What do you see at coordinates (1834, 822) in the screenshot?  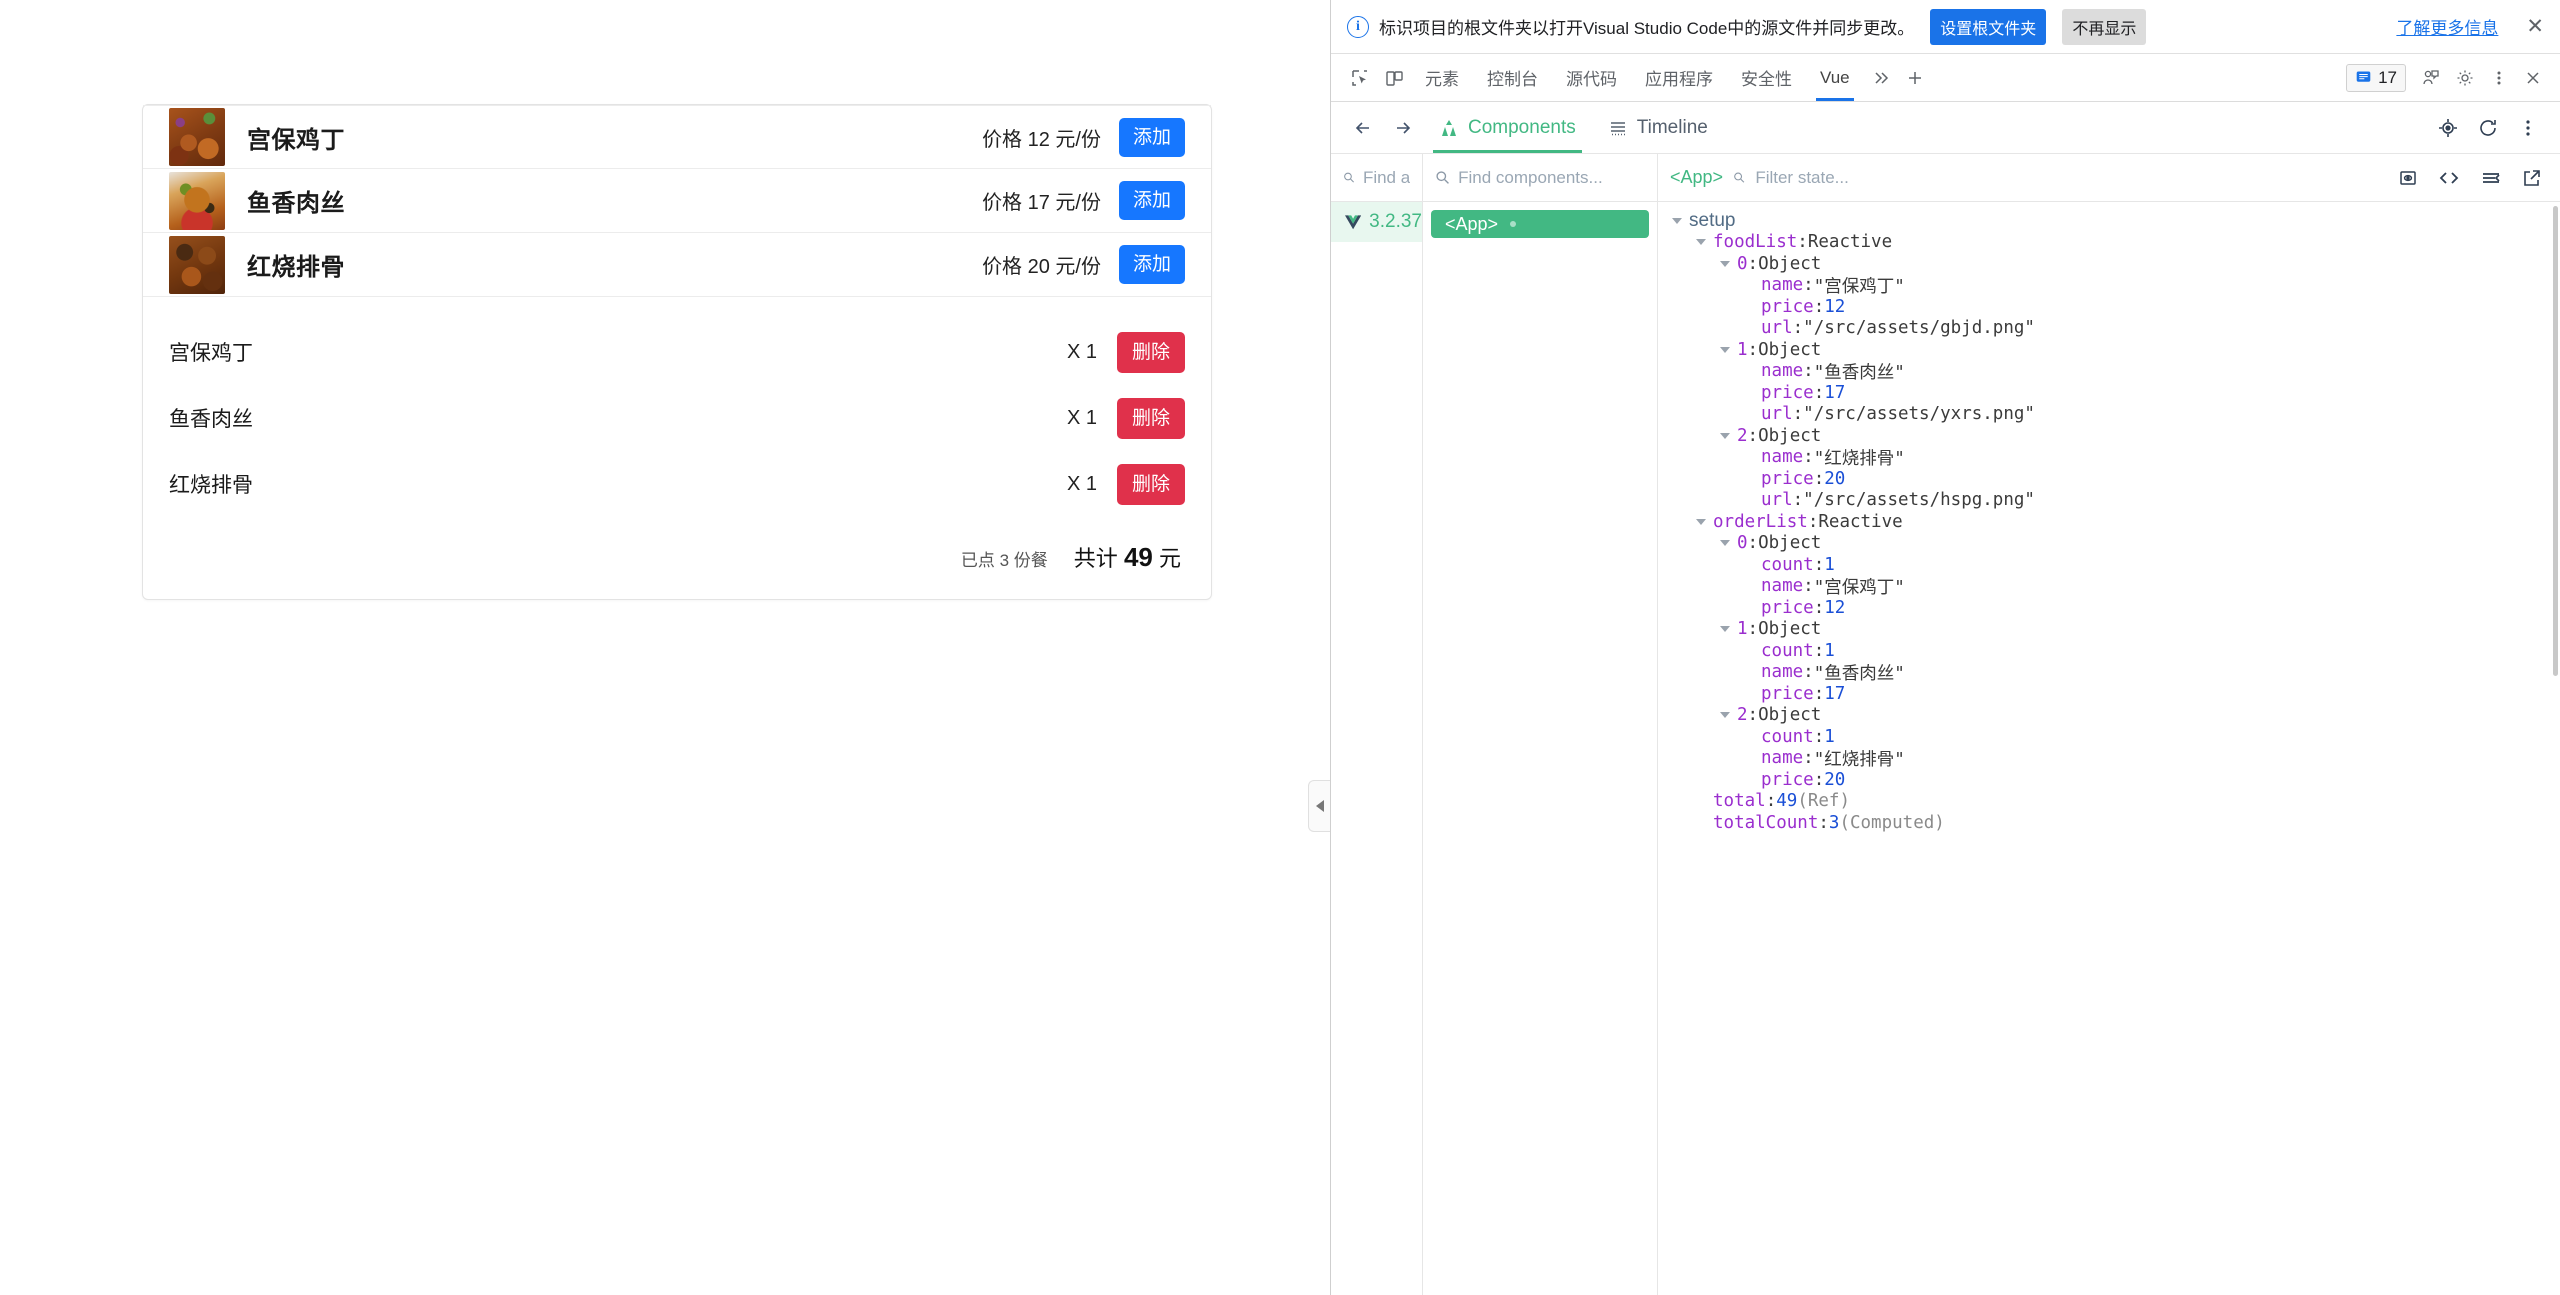 I see `state-value: 3` at bounding box center [1834, 822].